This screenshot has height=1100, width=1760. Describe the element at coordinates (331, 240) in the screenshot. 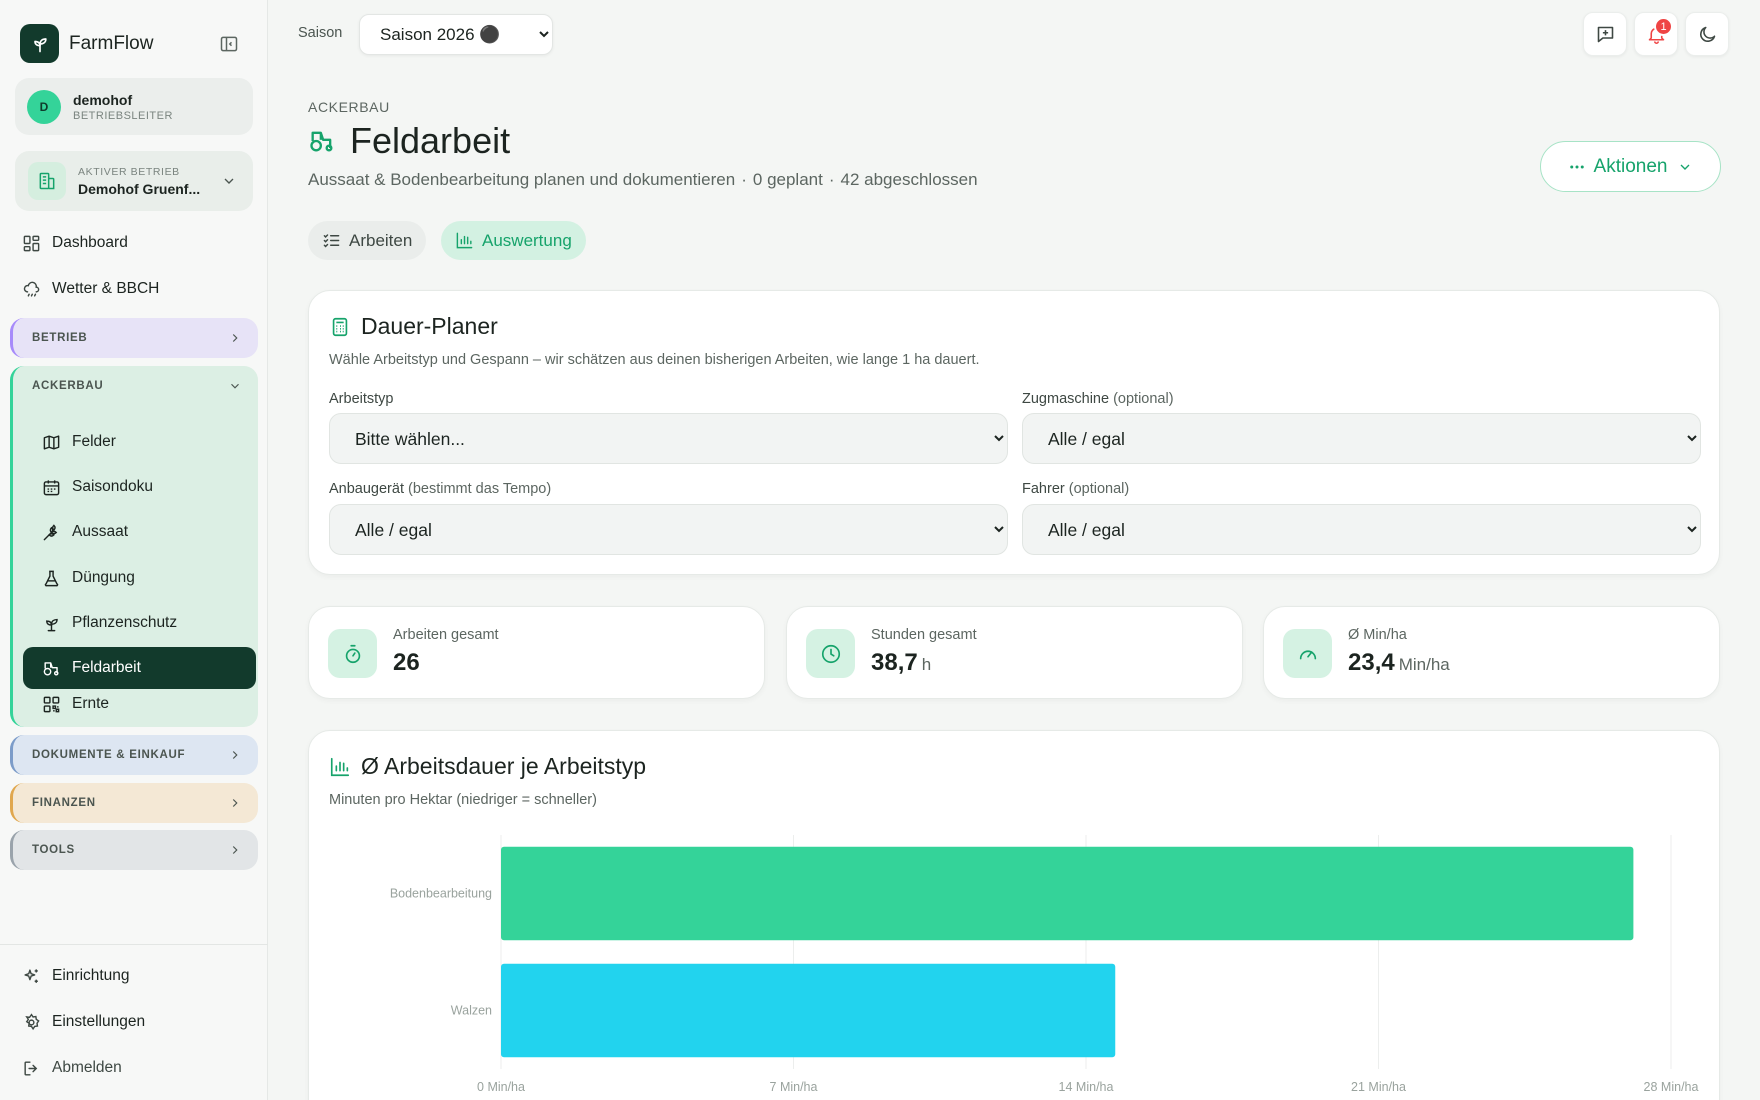

I see `list-check-icon` at that location.